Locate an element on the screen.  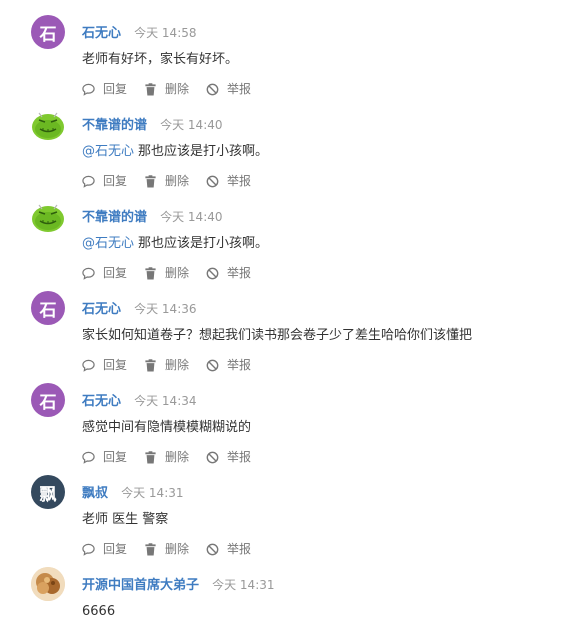
comment-item: 开源中国首席大弟子 今天 14:31 6666 is located at coordinates (294, 597).